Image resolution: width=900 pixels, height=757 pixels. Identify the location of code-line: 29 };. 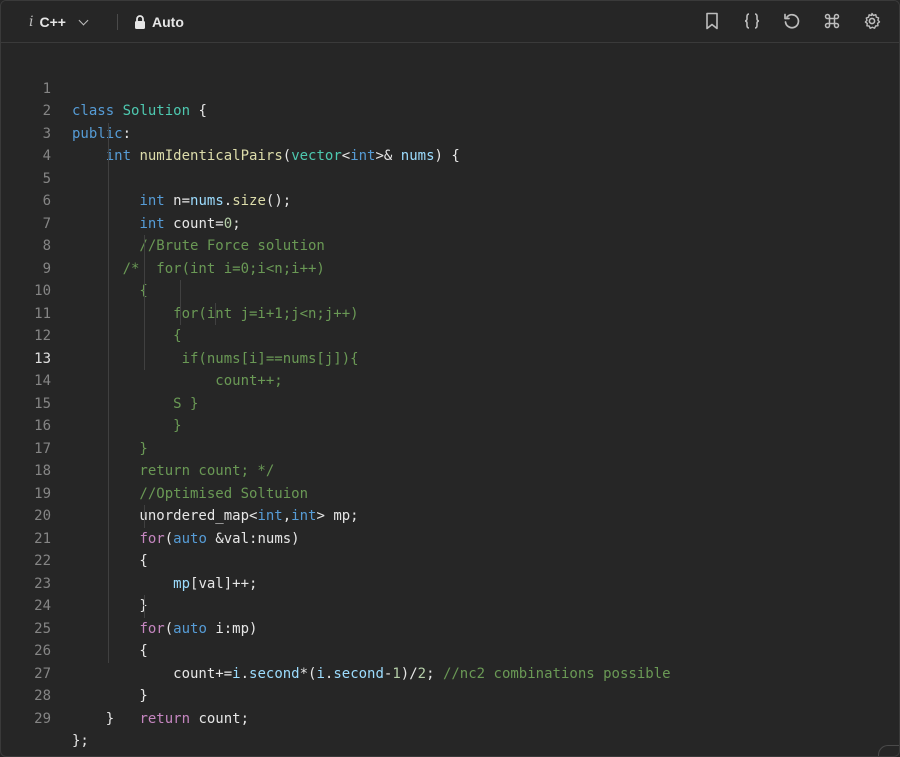
(450, 717).